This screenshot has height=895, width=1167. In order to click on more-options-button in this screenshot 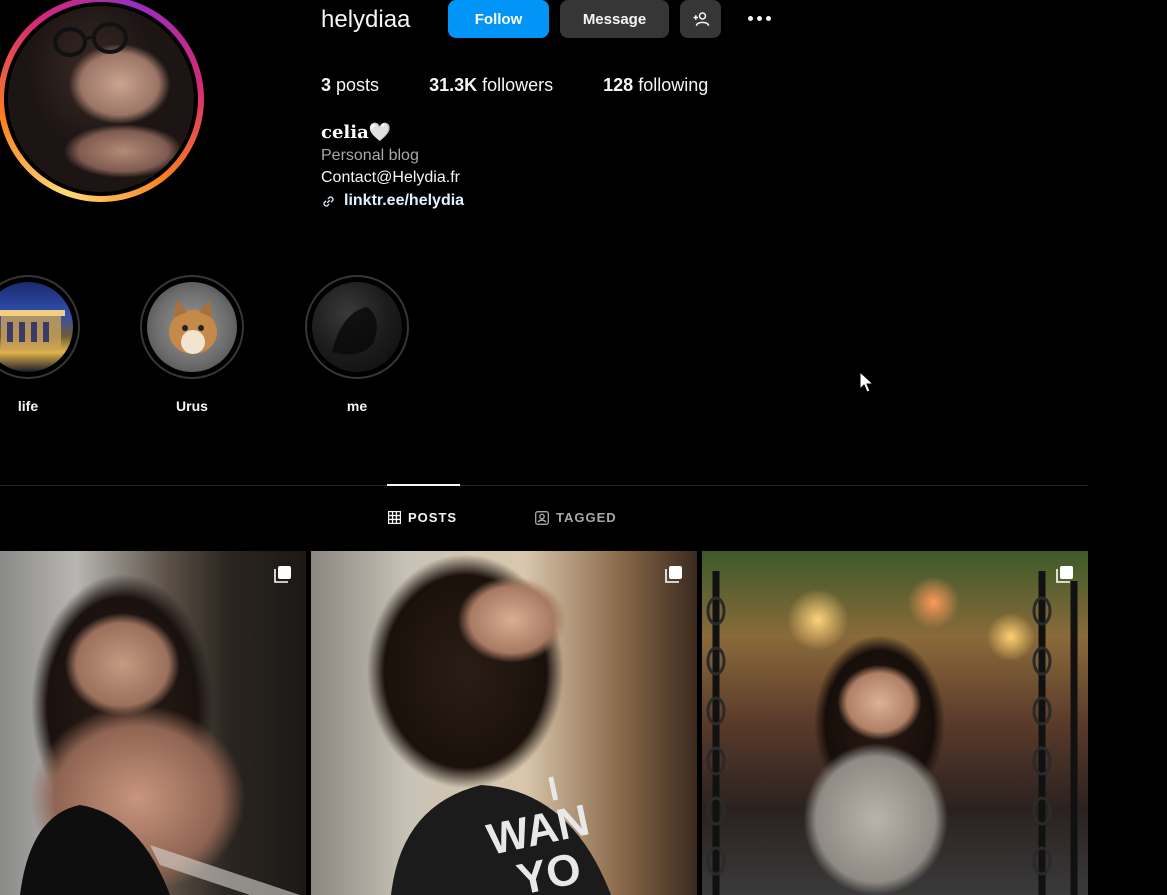, I will do `click(759, 18)`.